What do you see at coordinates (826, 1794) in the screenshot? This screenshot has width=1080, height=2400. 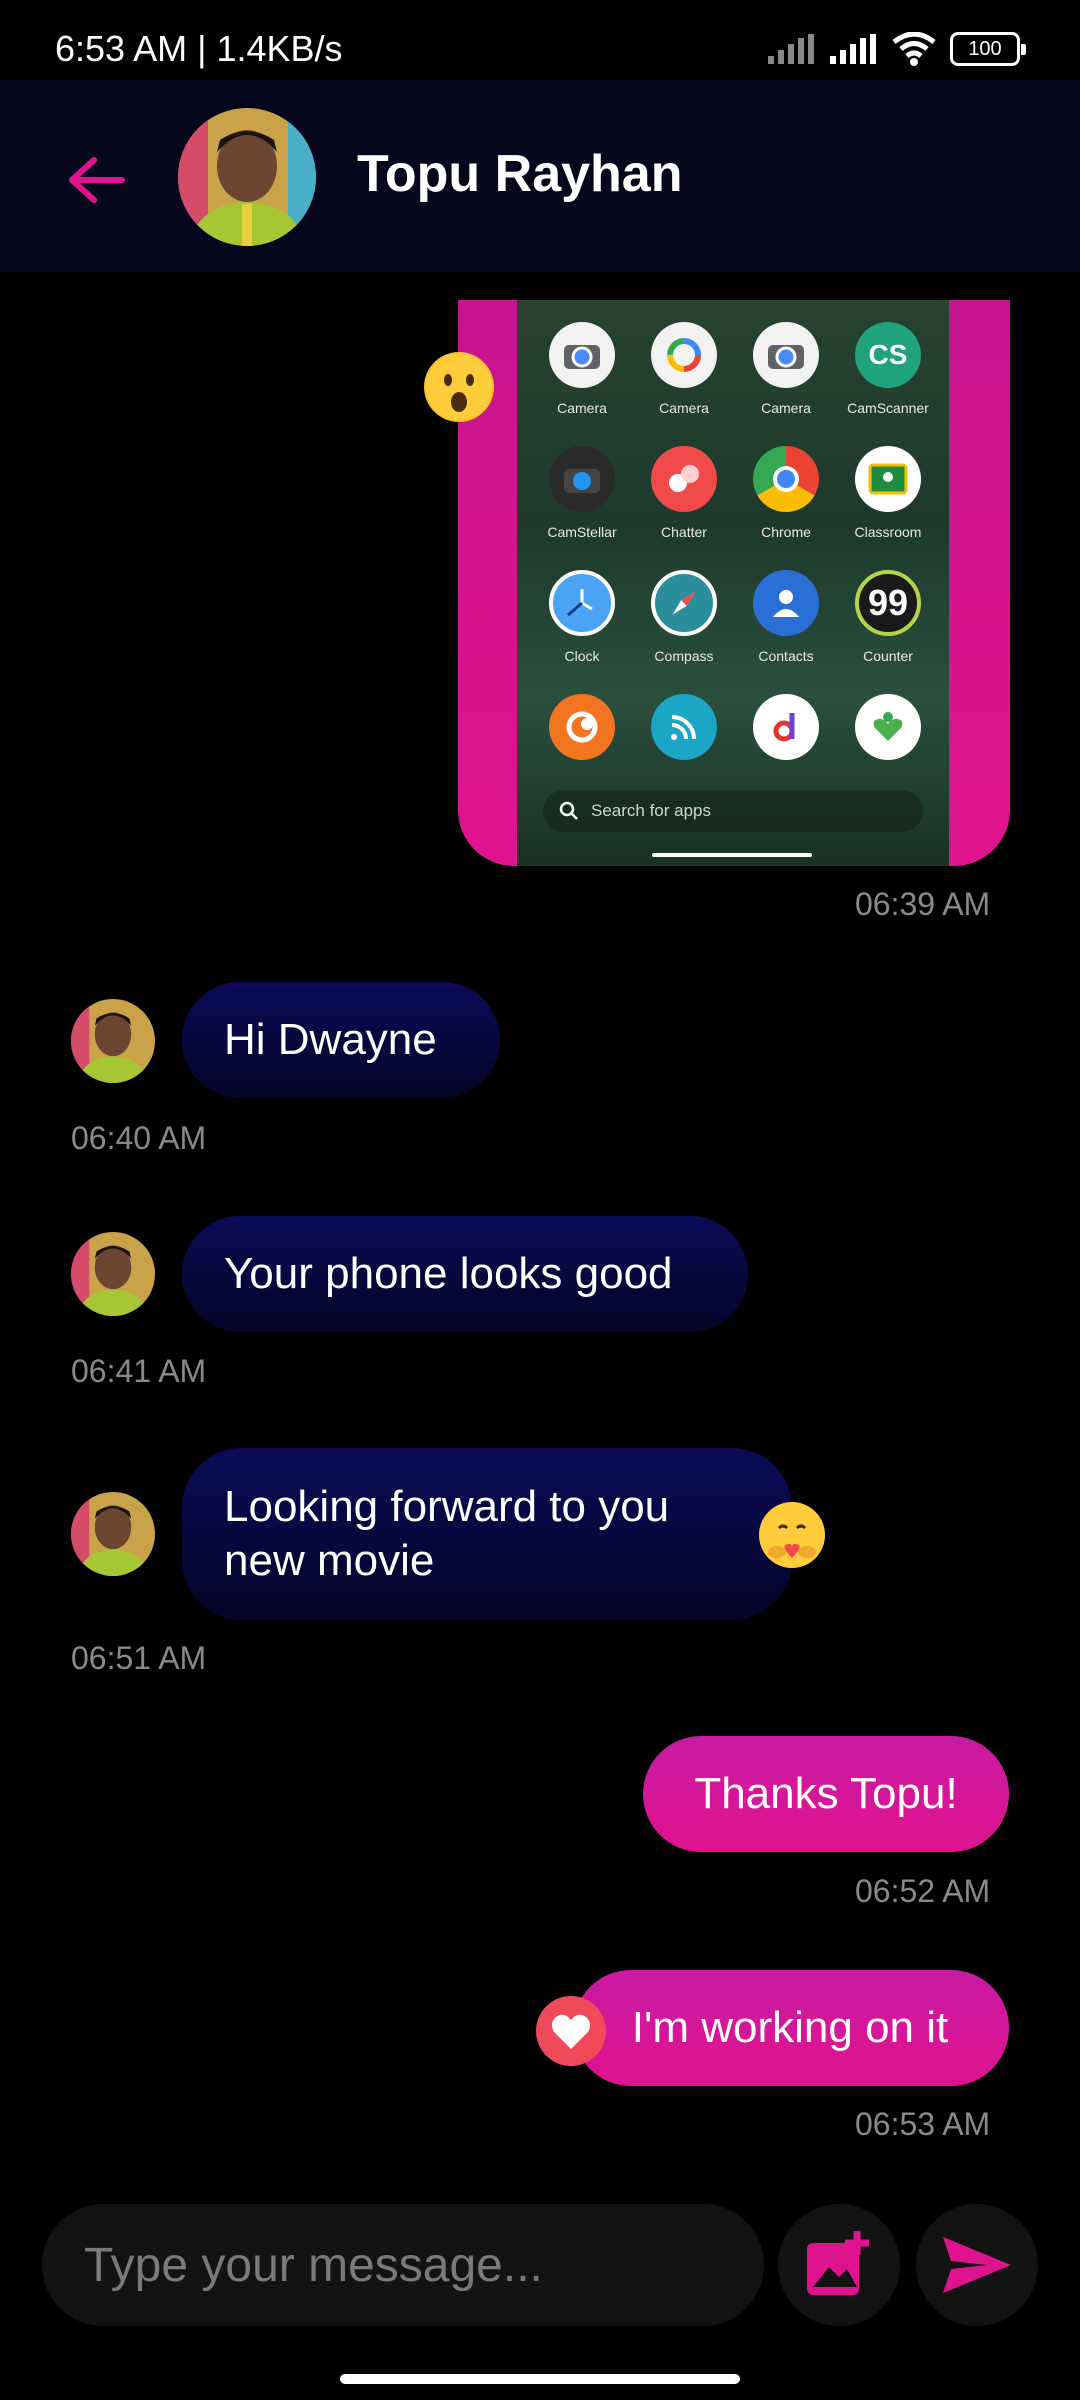 I see `message-bubble-out: Thanks Topu!` at bounding box center [826, 1794].